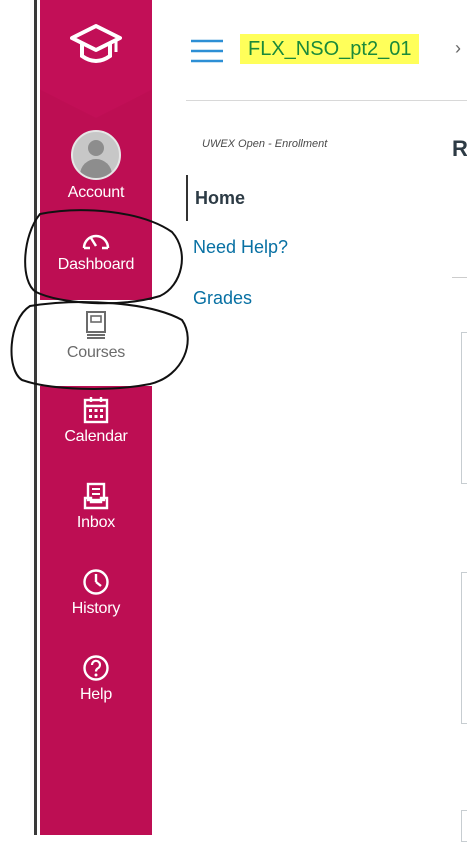  I want to click on help-circle-icon, so click(96, 668).